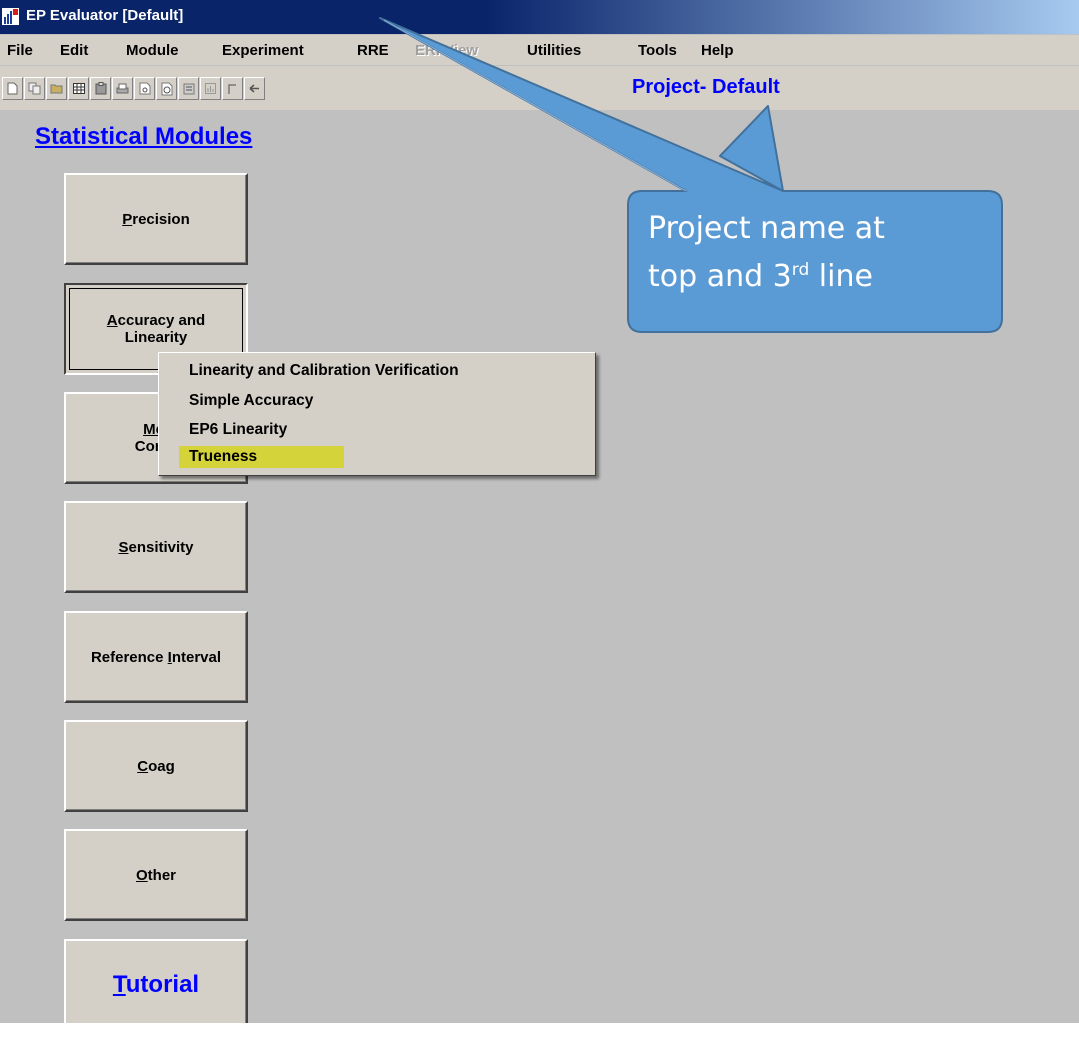  Describe the element at coordinates (818, 253) in the screenshot. I see `callout-text: Project name at top and 3rd line` at that location.